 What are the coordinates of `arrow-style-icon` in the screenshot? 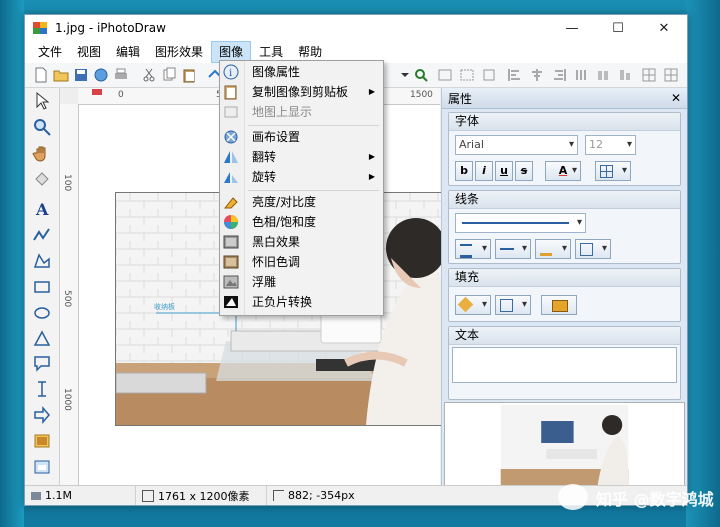 It's located at (507, 249).